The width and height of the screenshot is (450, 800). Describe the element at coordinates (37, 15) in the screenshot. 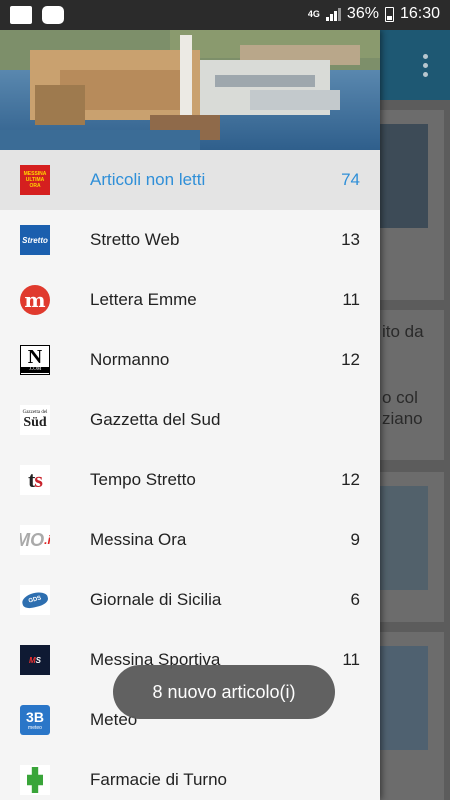

I see `notification-icons` at that location.